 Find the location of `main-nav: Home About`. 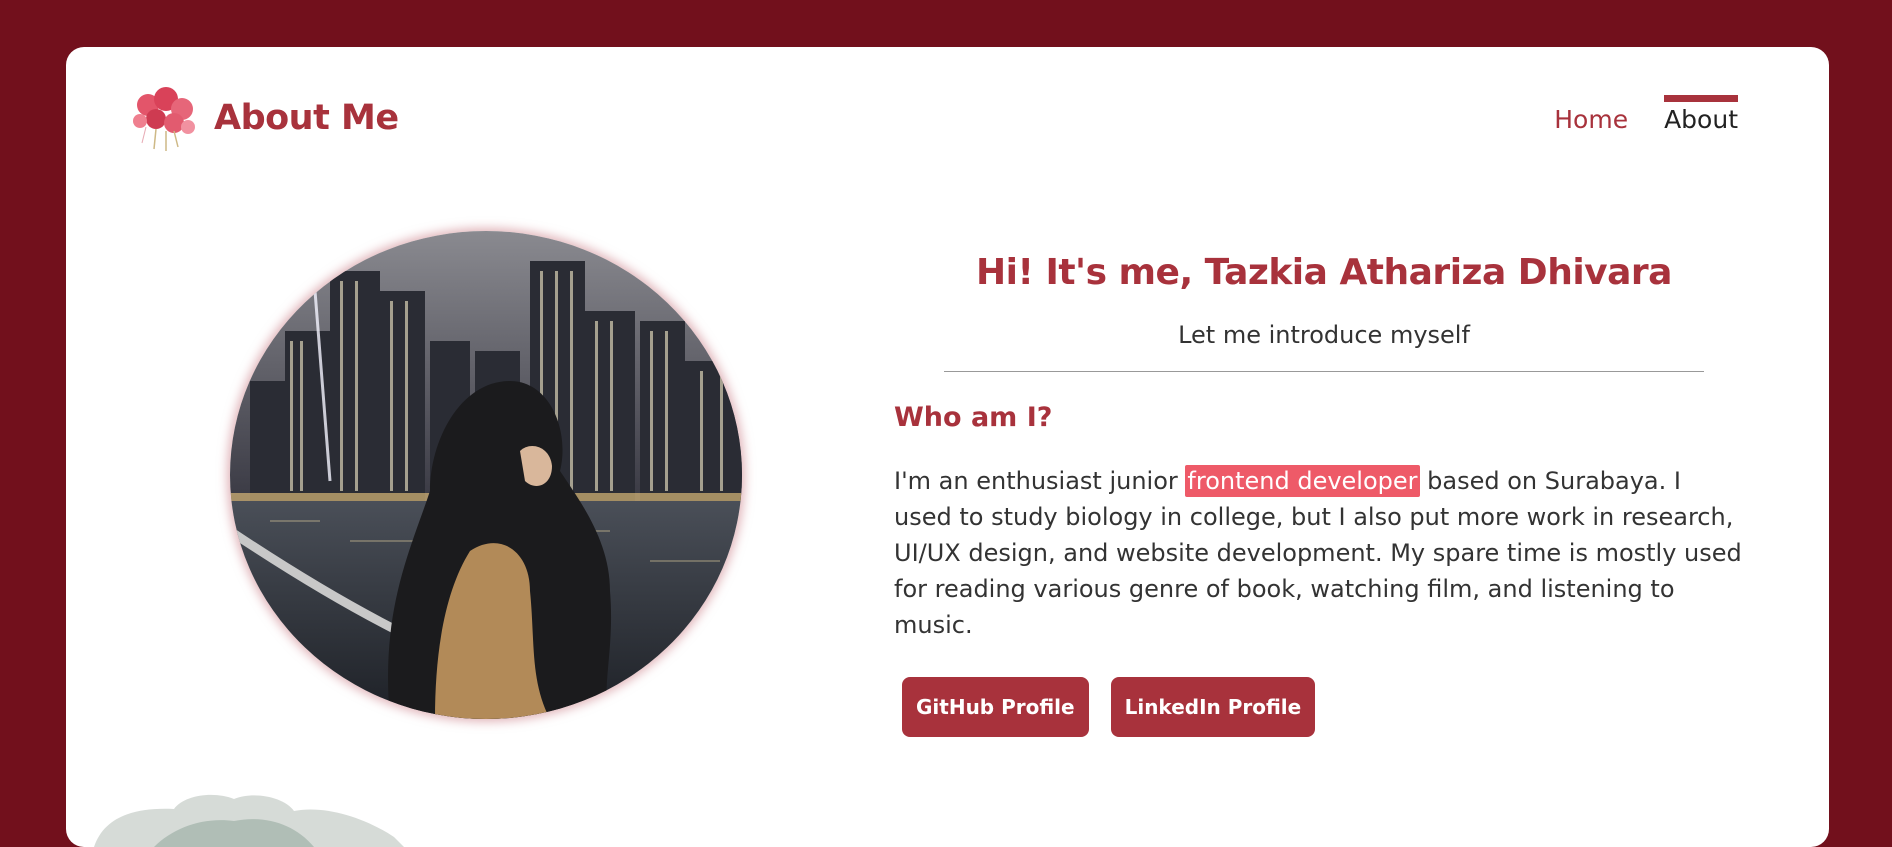

main-nav: Home About is located at coordinates (1646, 114).